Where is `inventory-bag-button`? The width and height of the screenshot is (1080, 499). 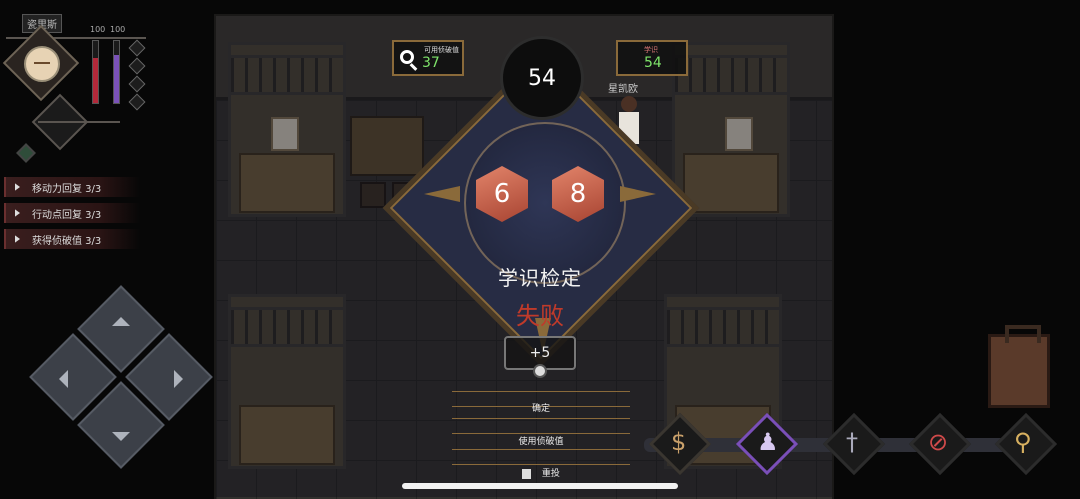
inventory-bag-button is located at coordinates (1019, 366).